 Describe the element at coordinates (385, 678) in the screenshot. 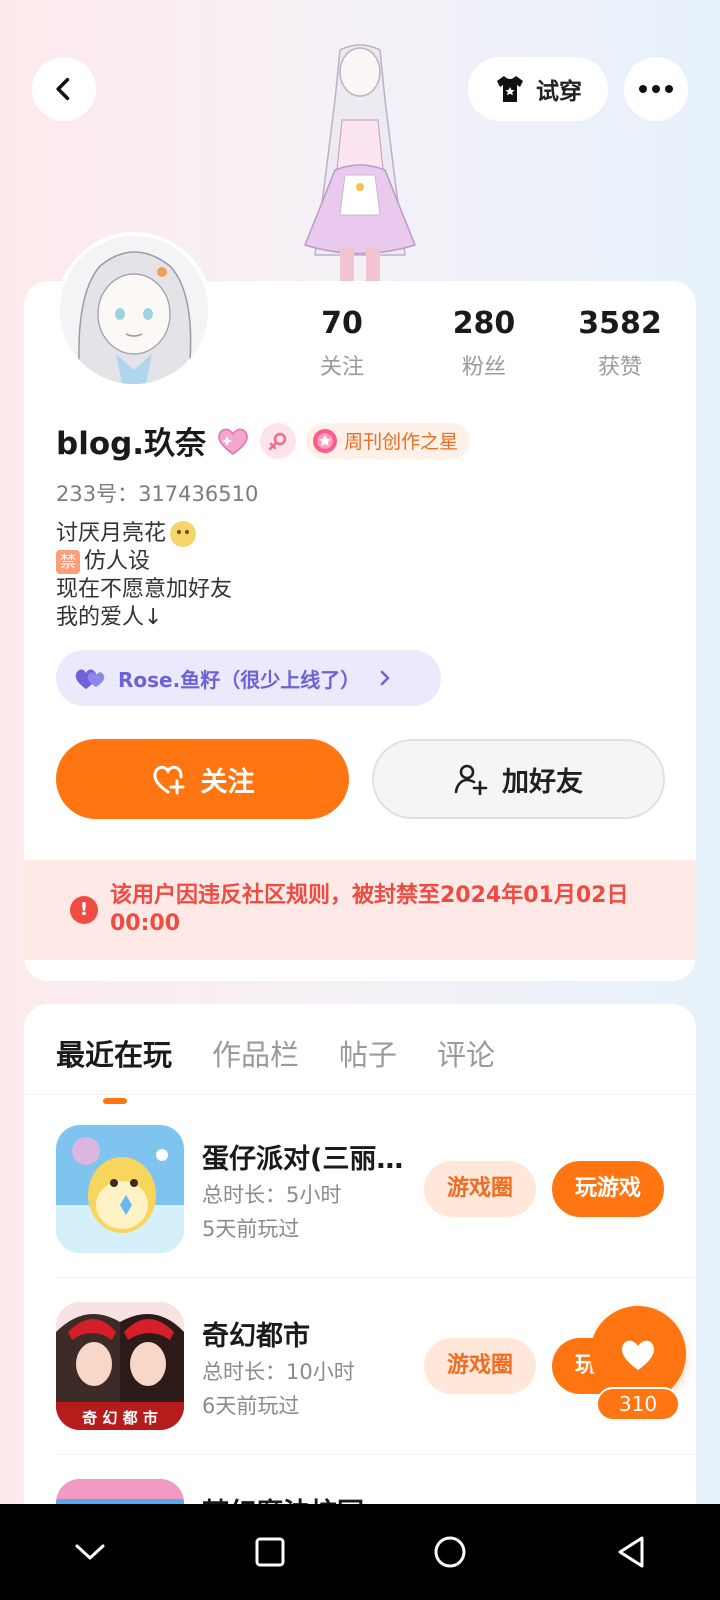

I see `chevron-right-icon` at that location.